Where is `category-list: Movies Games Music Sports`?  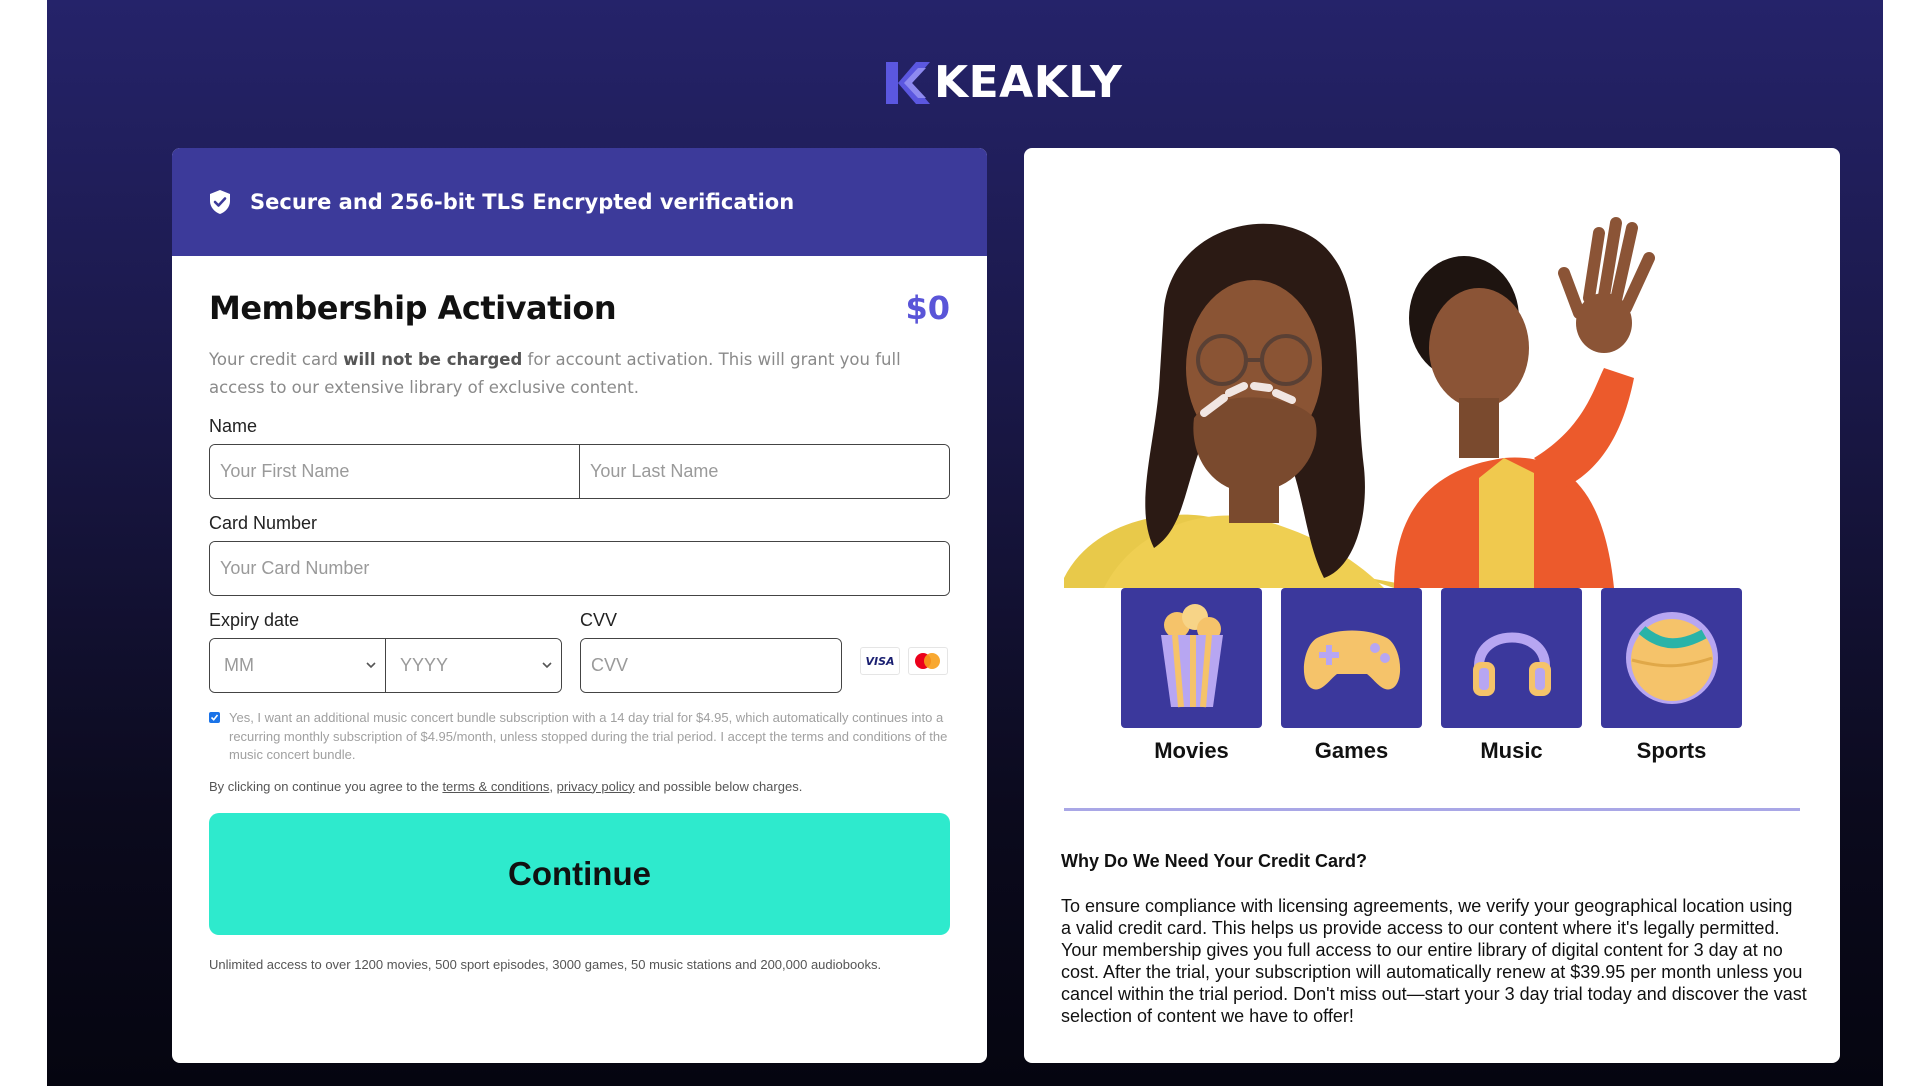
category-list: Movies Games Music Sports is located at coordinates (1441, 676).